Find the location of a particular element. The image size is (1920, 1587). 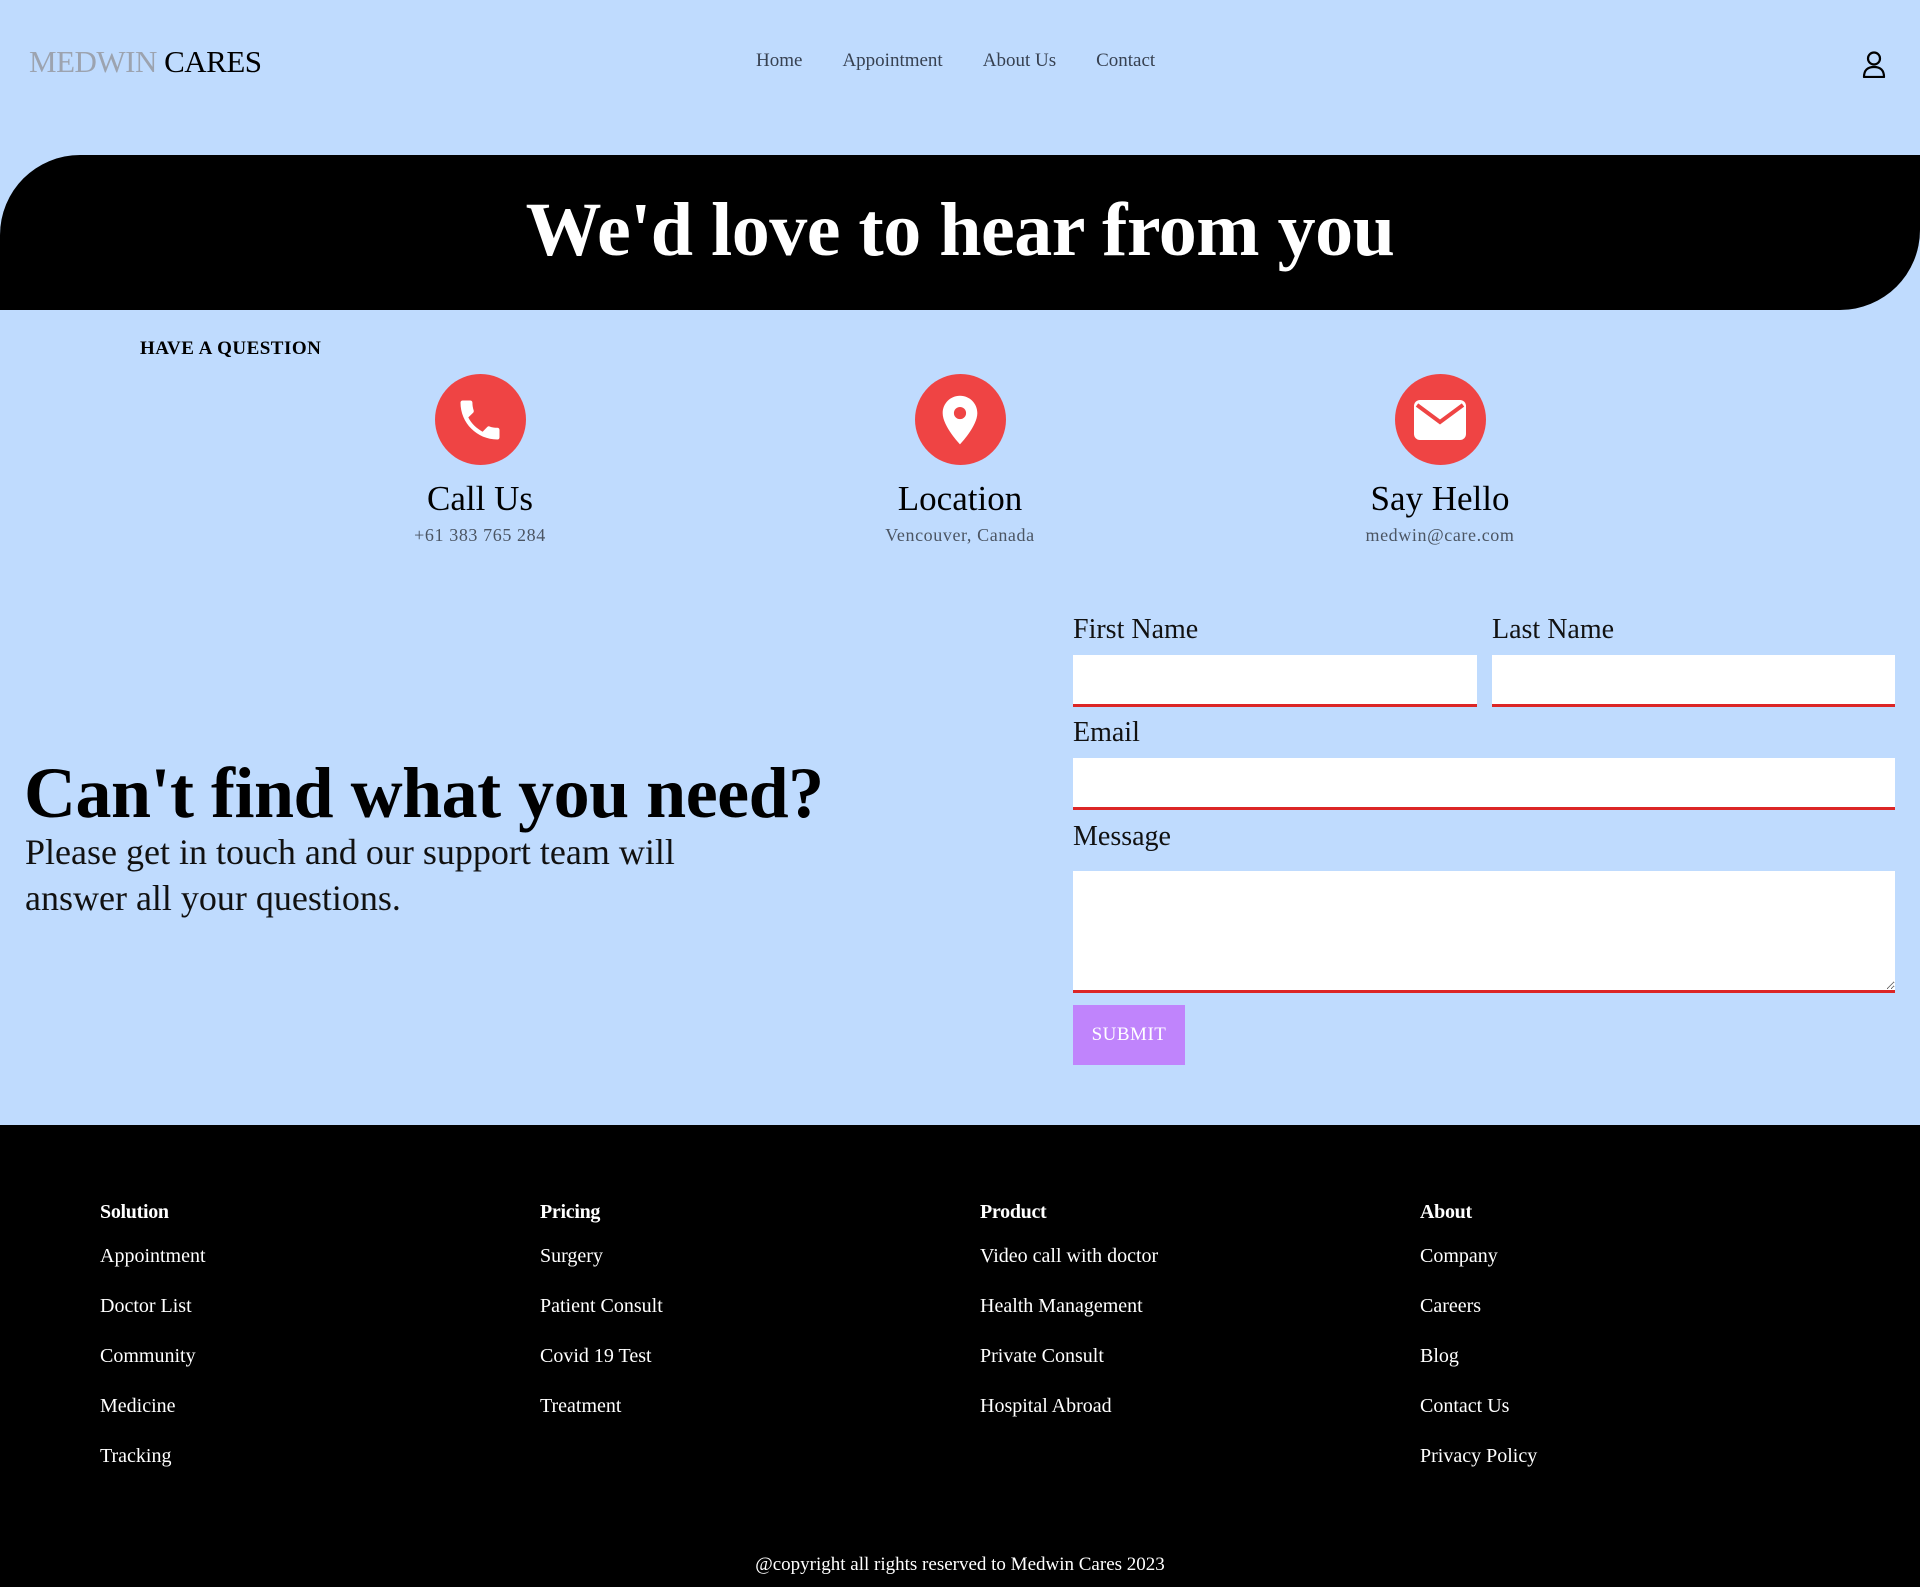

nav-home: Home is located at coordinates (779, 61).